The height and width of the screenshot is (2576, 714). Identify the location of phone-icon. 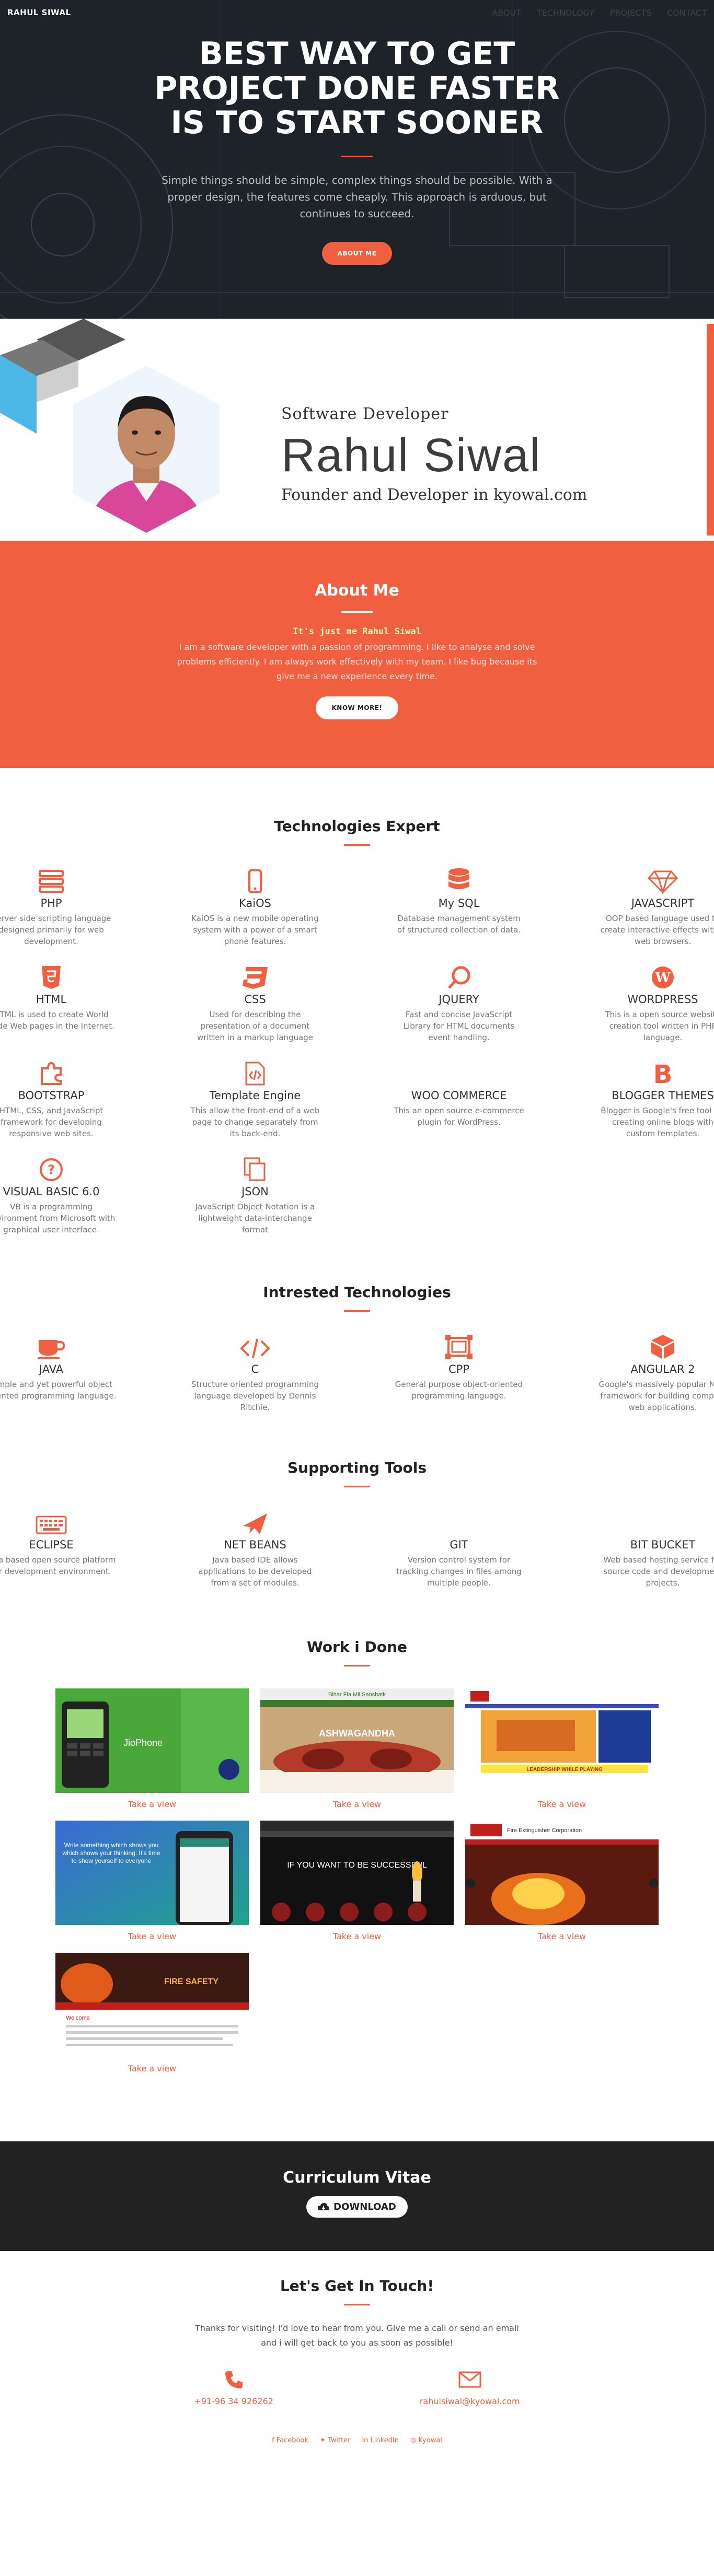
(234, 2379).